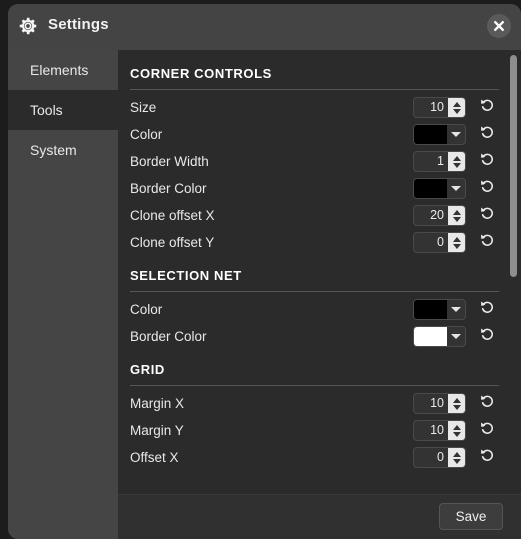 This screenshot has width=521, height=539. What do you see at coordinates (314, 336) in the screenshot?
I see `setting-row: Border Color` at bounding box center [314, 336].